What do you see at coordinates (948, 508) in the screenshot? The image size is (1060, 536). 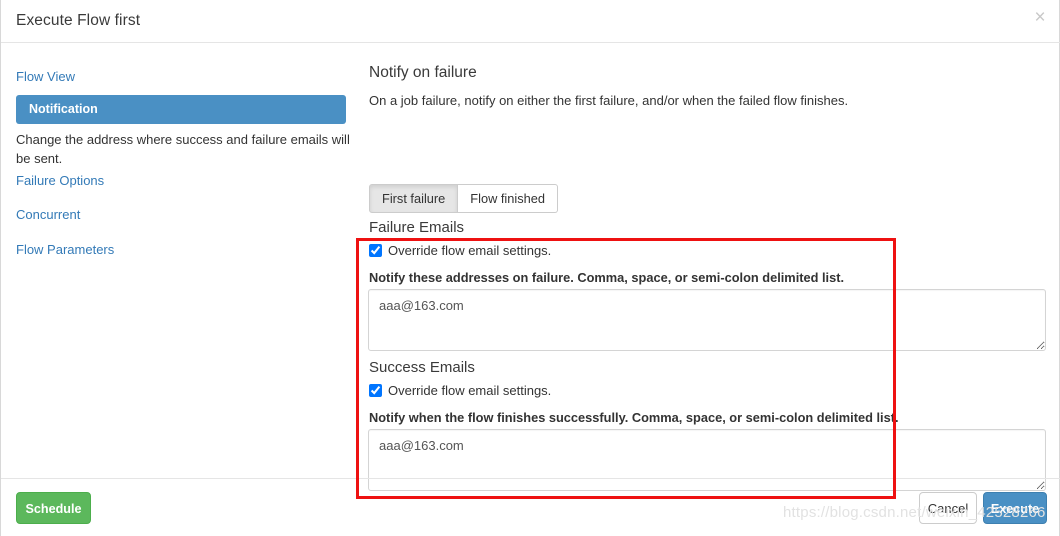 I see `cancel-button: Cancel` at bounding box center [948, 508].